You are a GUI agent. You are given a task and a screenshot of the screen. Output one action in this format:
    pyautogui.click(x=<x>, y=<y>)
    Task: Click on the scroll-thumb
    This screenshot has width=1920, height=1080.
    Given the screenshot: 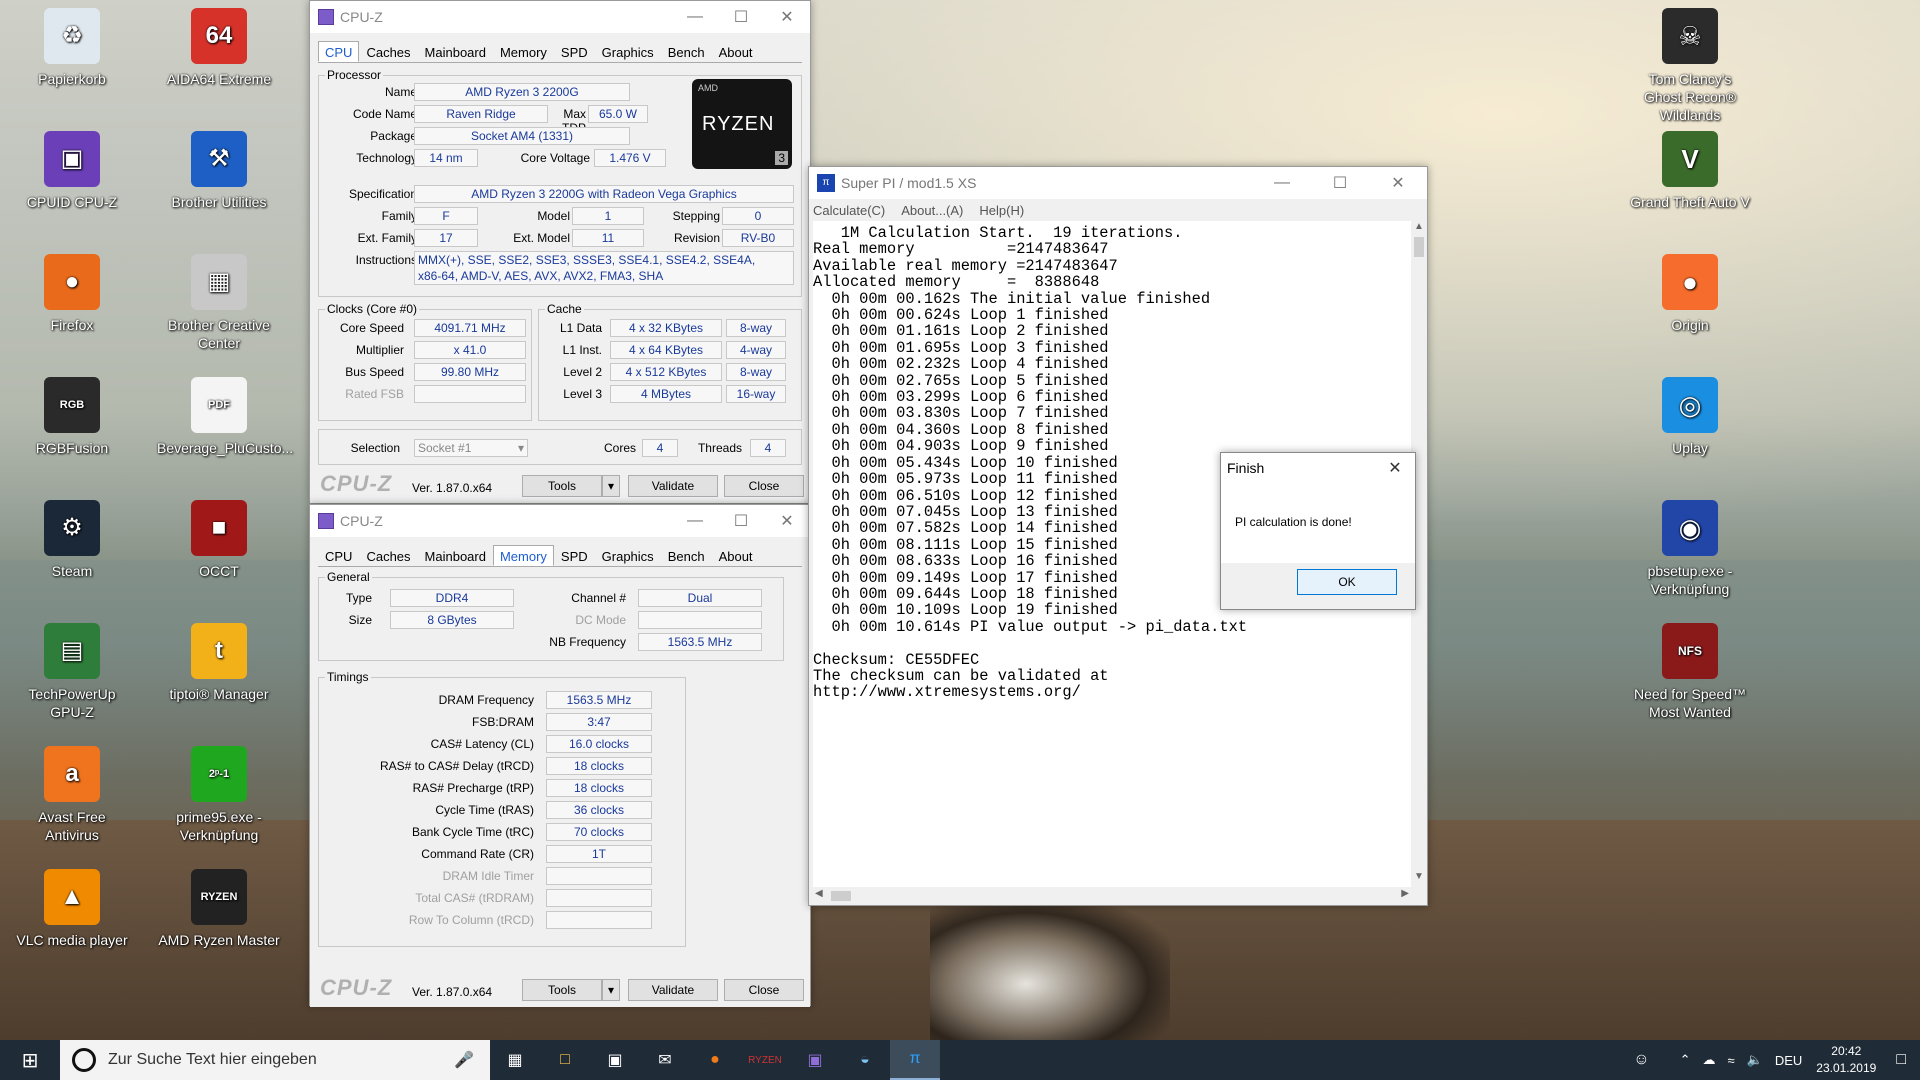 What is the action you would take?
    pyautogui.click(x=1419, y=247)
    